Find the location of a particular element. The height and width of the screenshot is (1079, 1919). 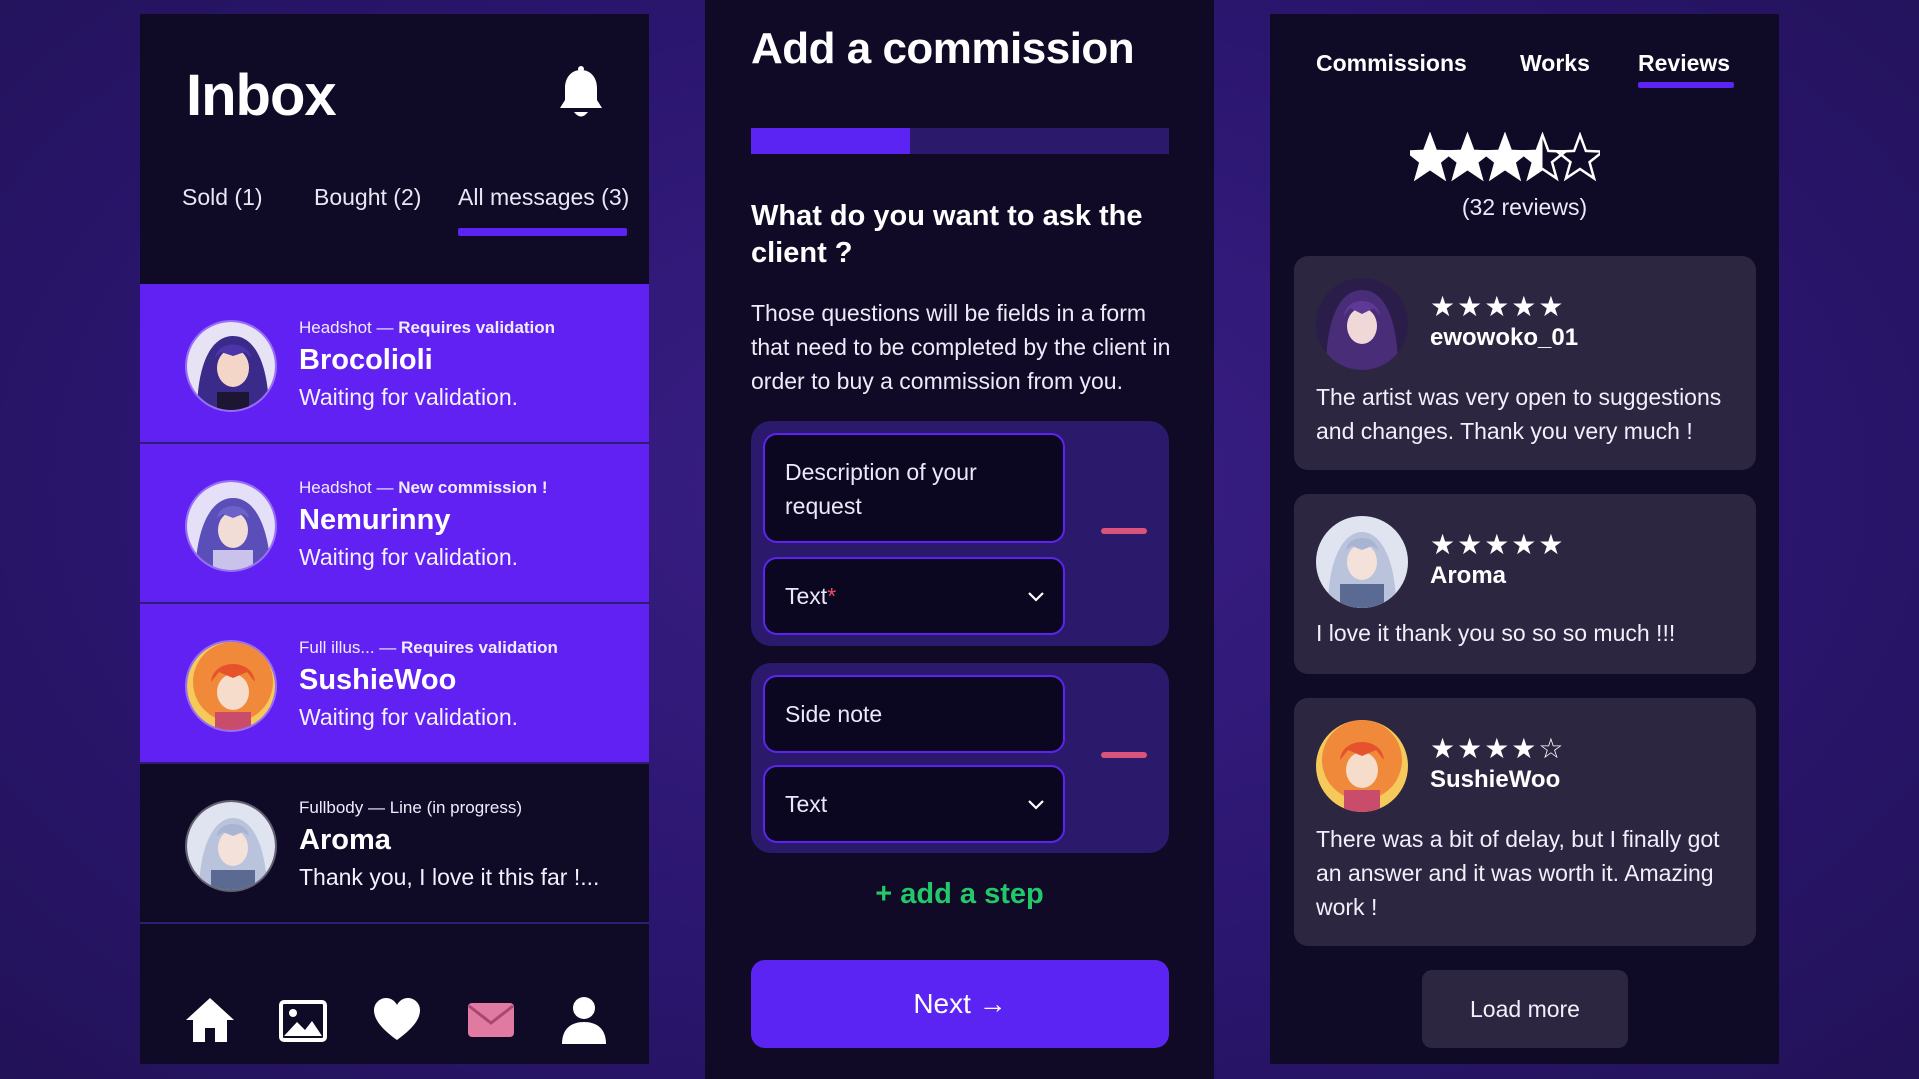

add-step-button: + add a step is located at coordinates (959, 894).